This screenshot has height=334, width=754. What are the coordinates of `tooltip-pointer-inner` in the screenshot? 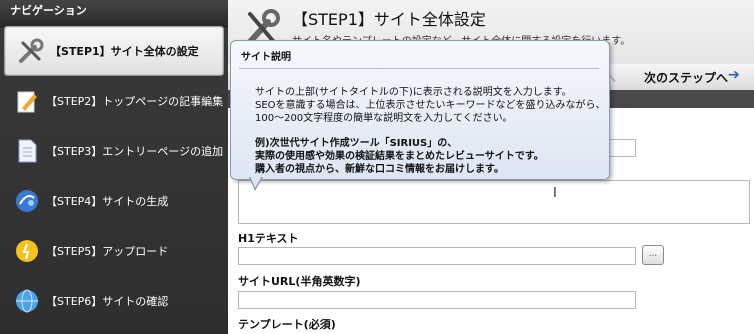 It's located at (256, 182).